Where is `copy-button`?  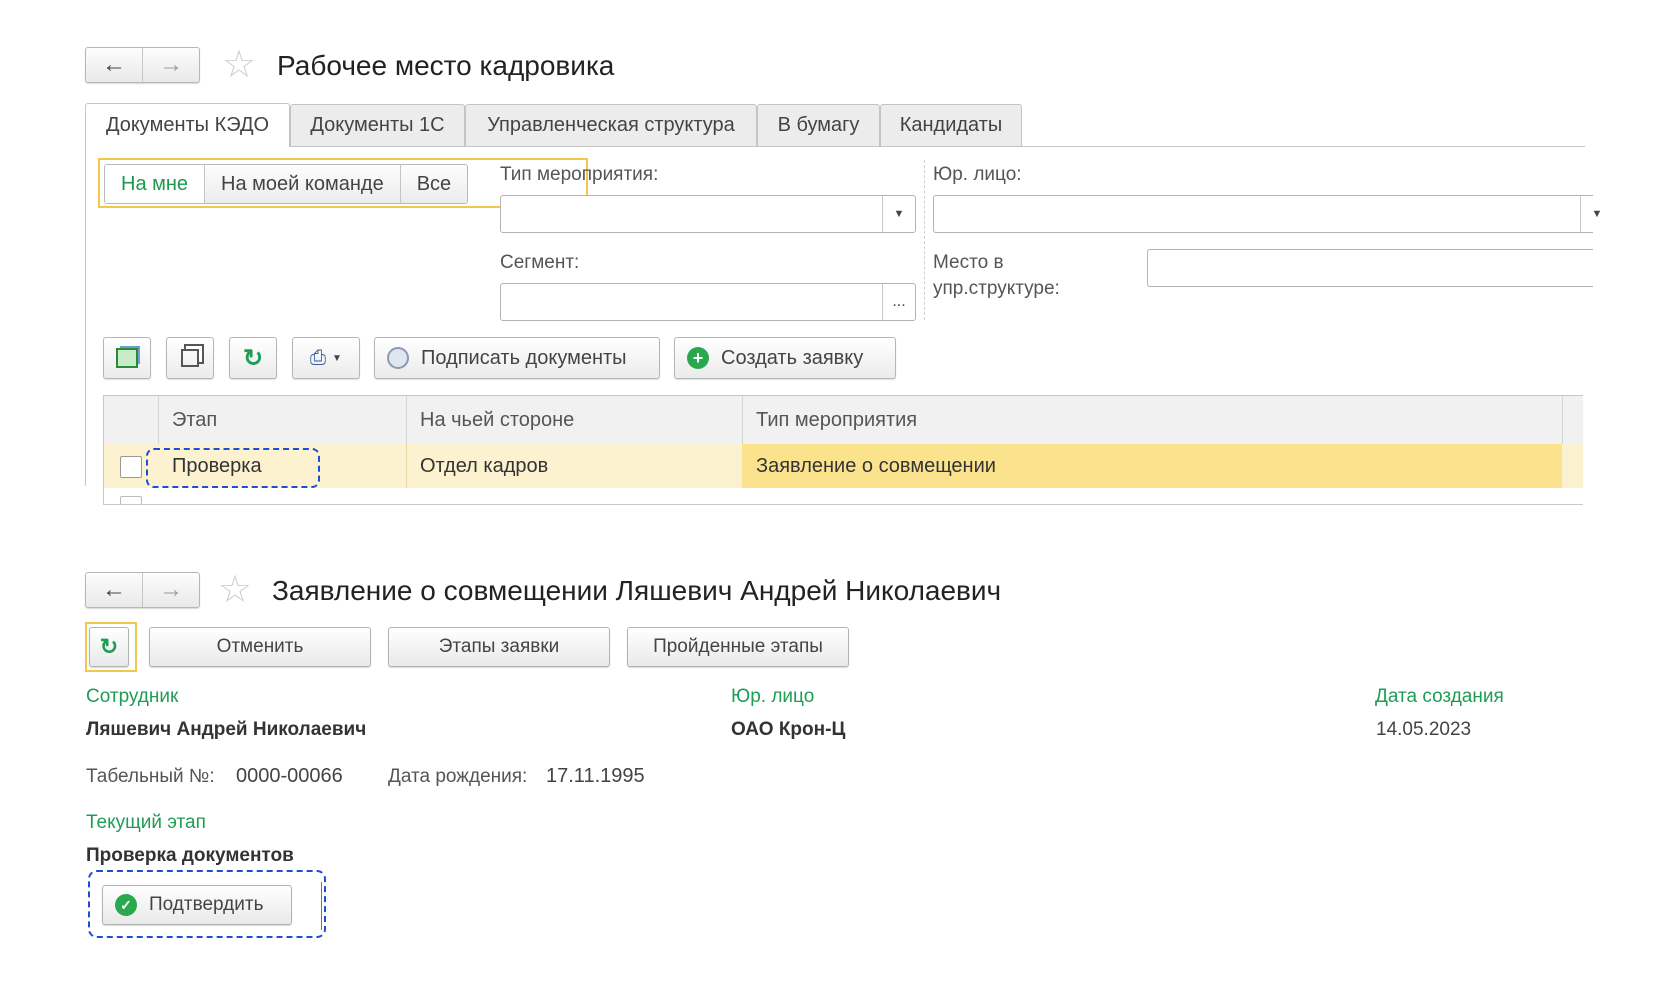
copy-button is located at coordinates (190, 358).